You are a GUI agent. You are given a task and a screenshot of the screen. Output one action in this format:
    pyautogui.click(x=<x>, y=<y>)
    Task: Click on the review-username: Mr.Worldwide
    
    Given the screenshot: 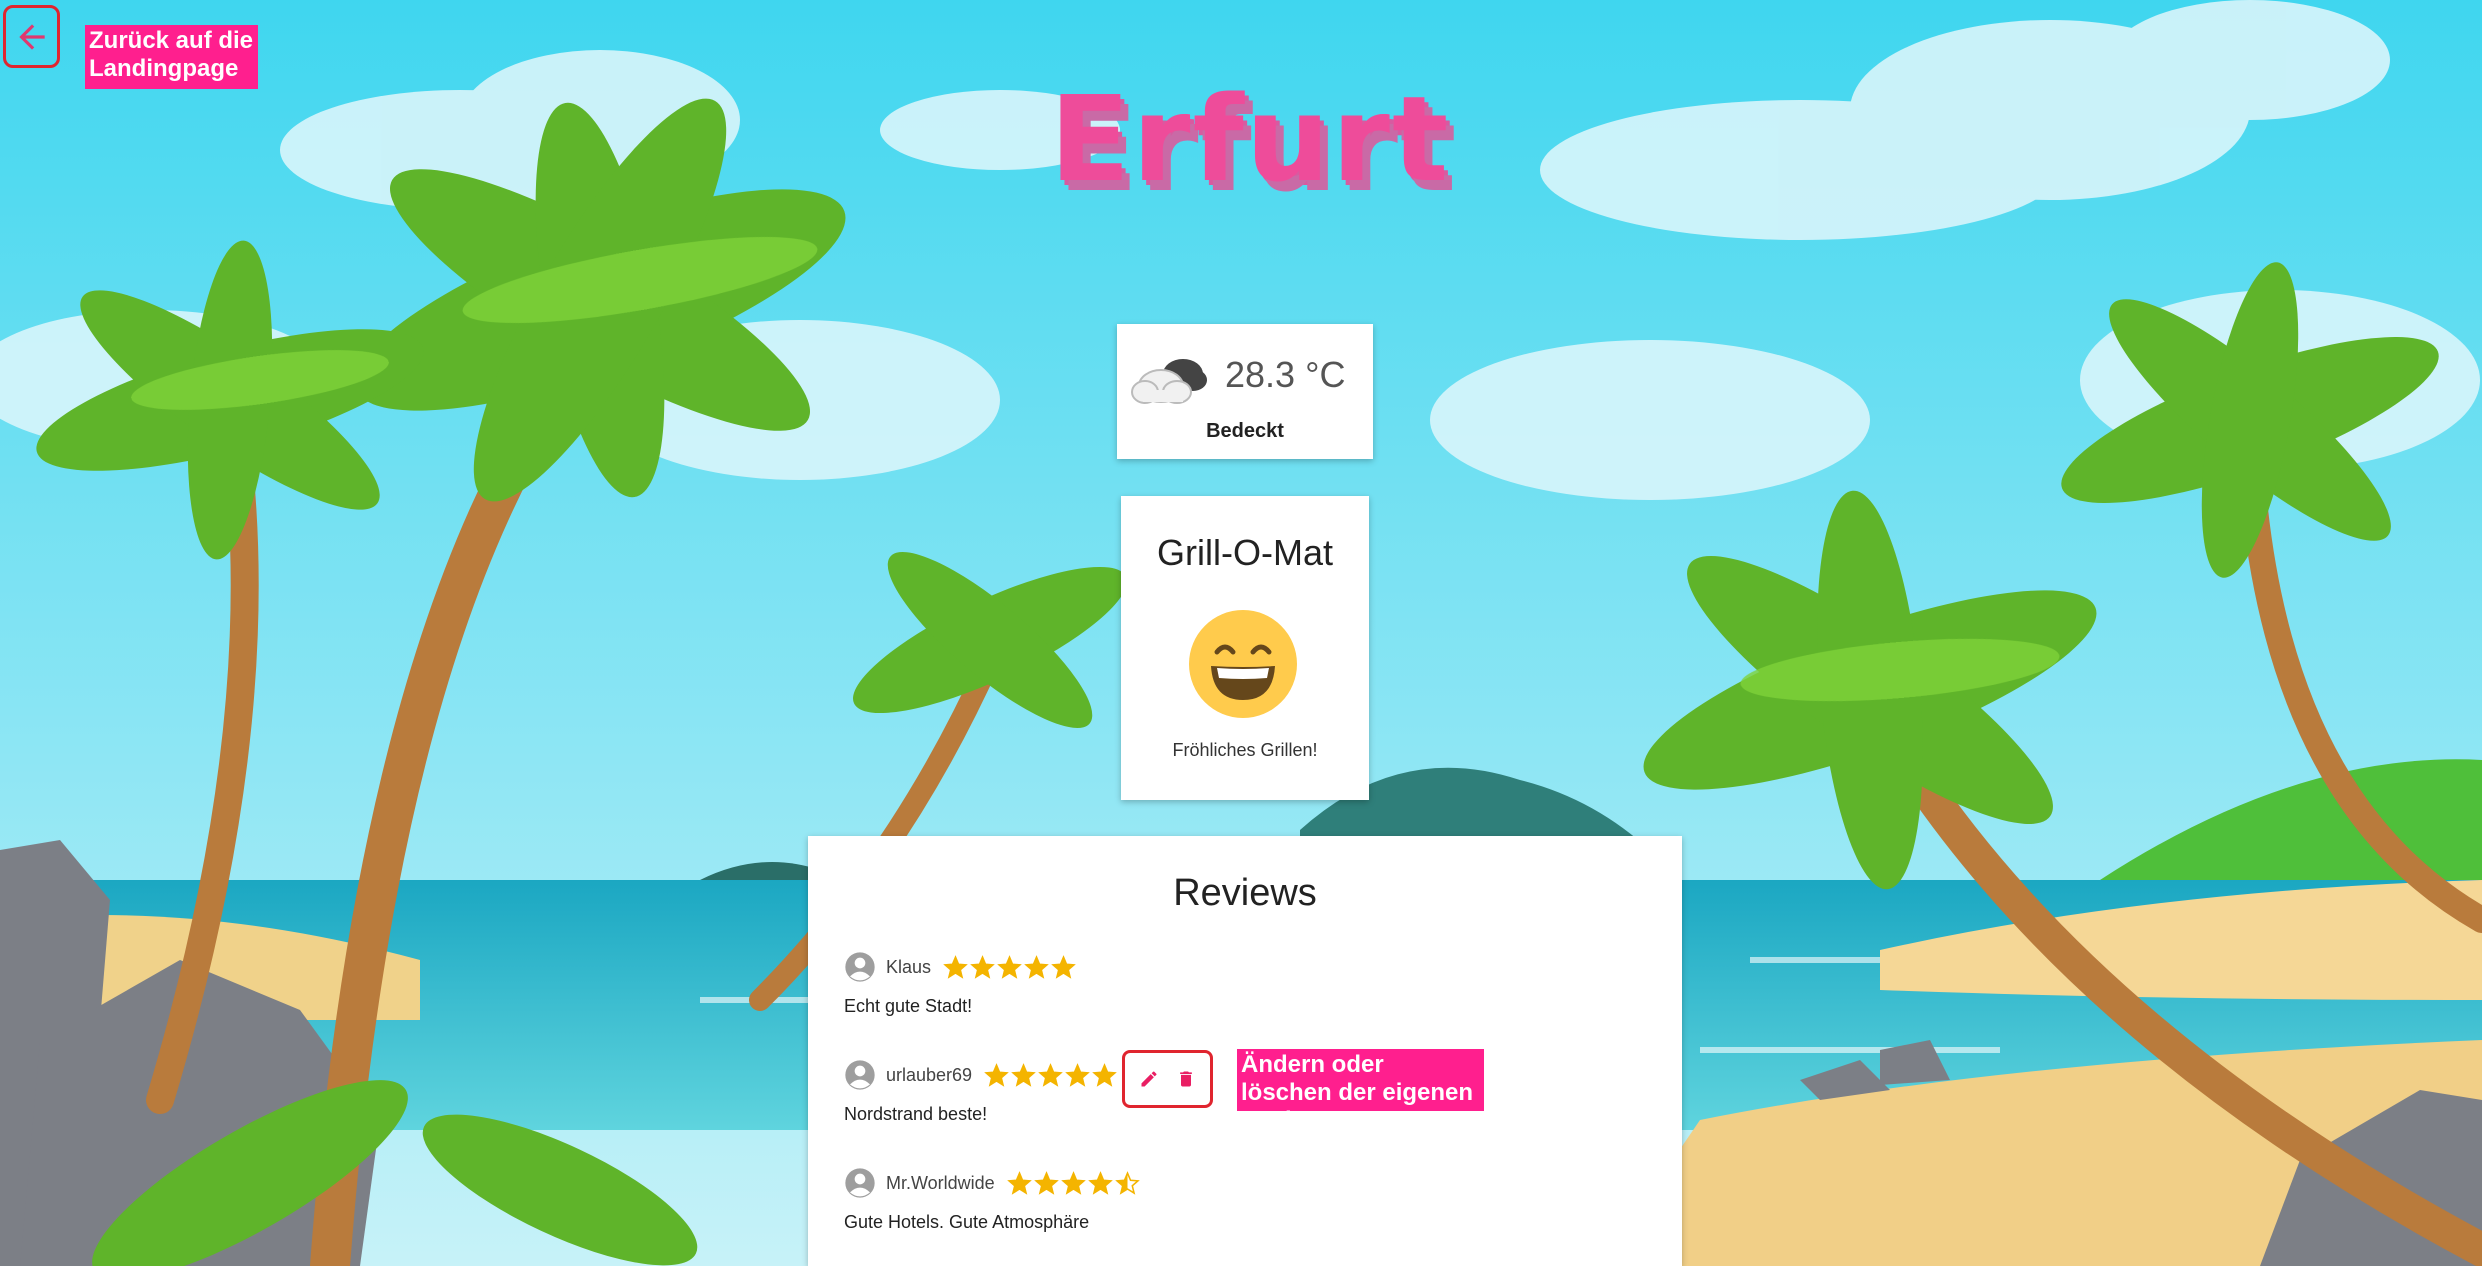 What is the action you would take?
    pyautogui.click(x=940, y=1182)
    